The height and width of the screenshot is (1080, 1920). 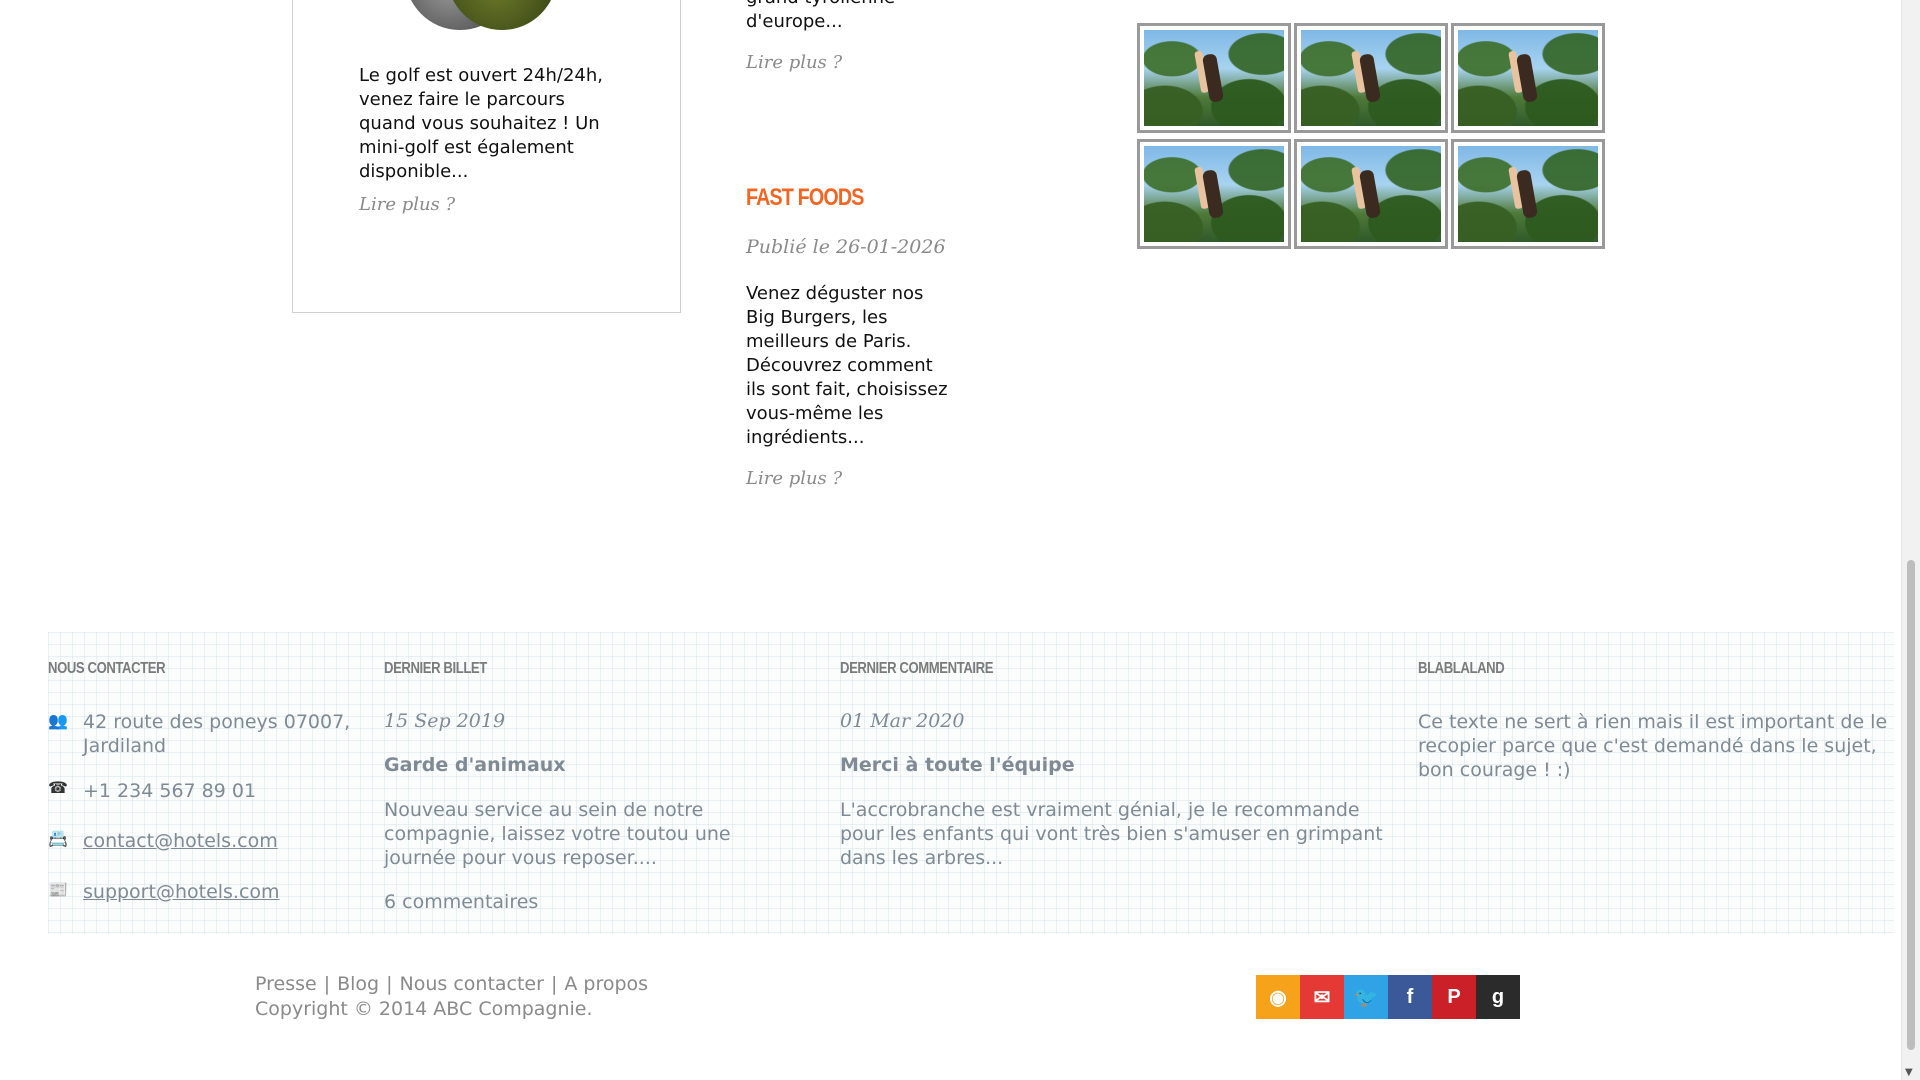 What do you see at coordinates (461, 902) in the screenshot?
I see `last-post-comments: 6 commentaires` at bounding box center [461, 902].